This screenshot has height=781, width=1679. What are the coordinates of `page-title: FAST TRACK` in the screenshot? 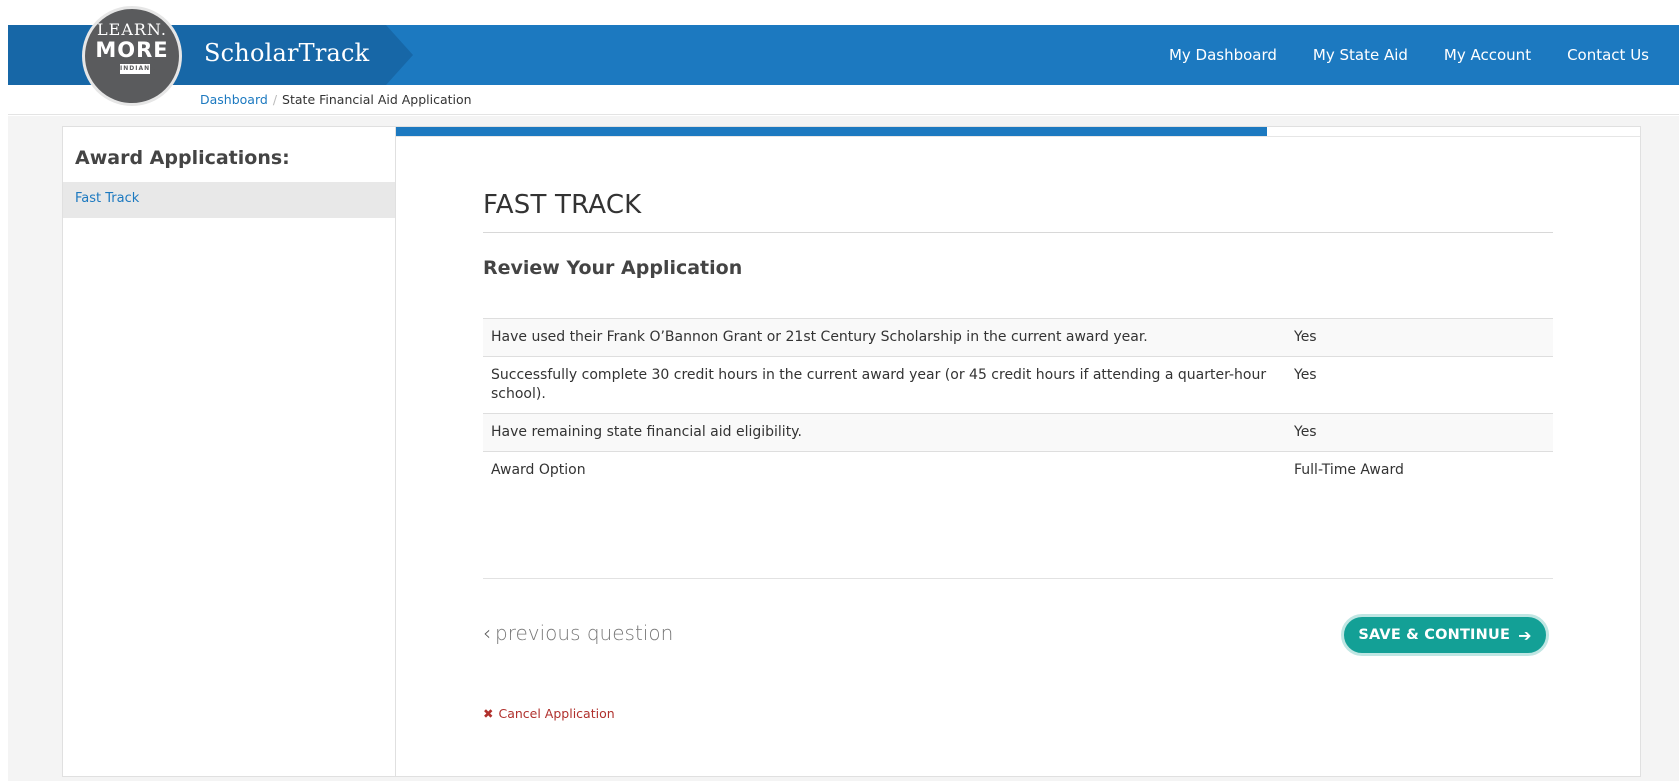 It's located at (562, 205).